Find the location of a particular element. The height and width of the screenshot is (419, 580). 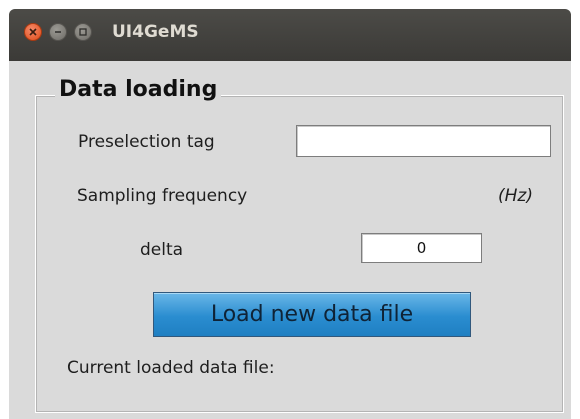

load-new-data-file-button: Load new data file is located at coordinates (312, 314).